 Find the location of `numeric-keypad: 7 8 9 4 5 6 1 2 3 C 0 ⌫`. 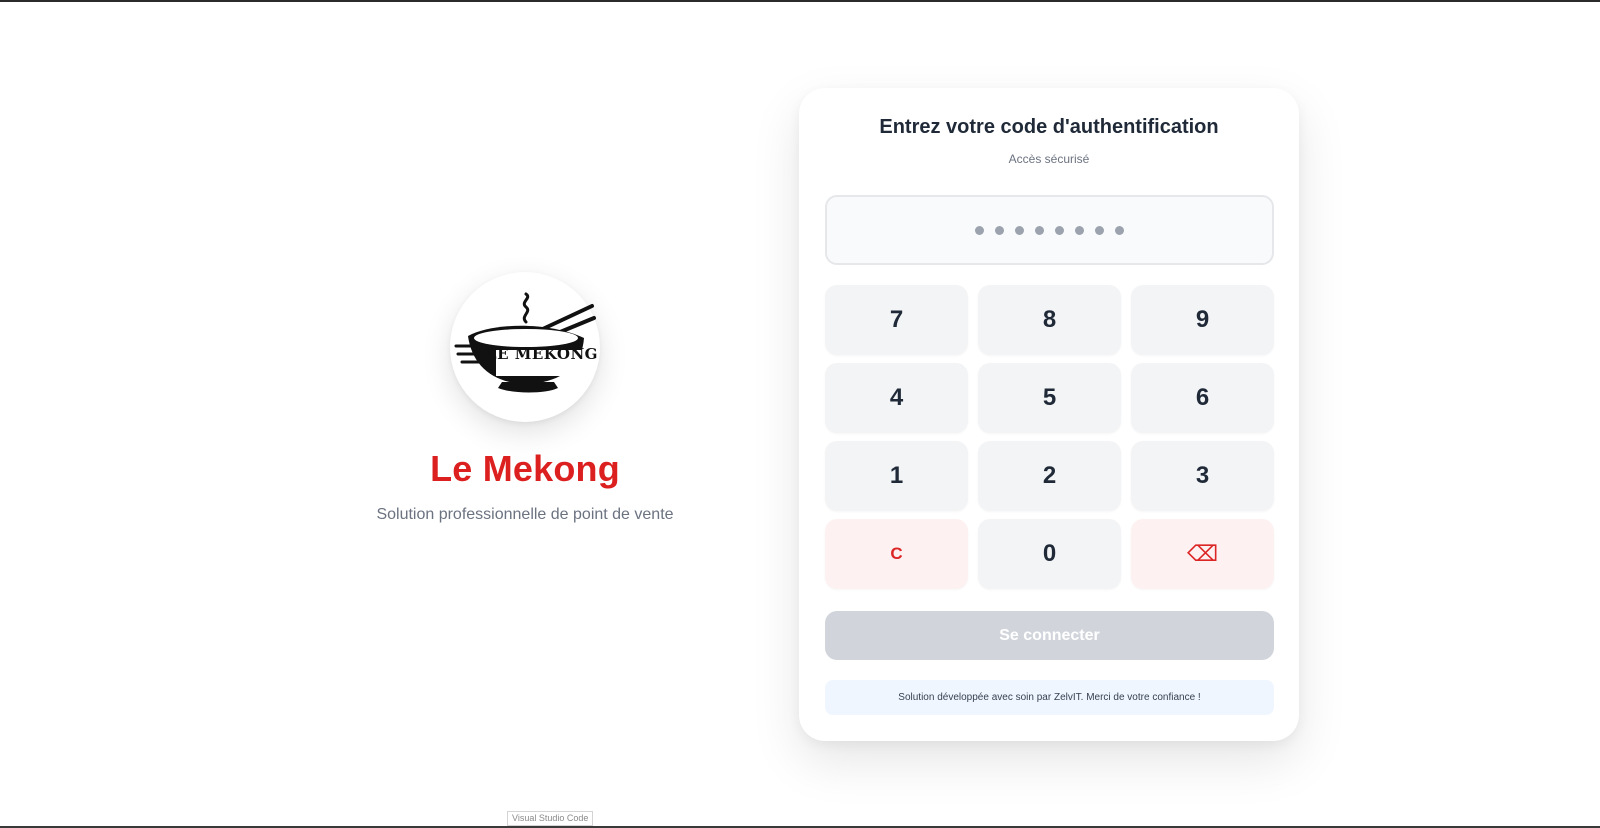

numeric-keypad: 7 8 9 4 5 6 1 2 3 C 0 ⌫ is located at coordinates (1049, 437).